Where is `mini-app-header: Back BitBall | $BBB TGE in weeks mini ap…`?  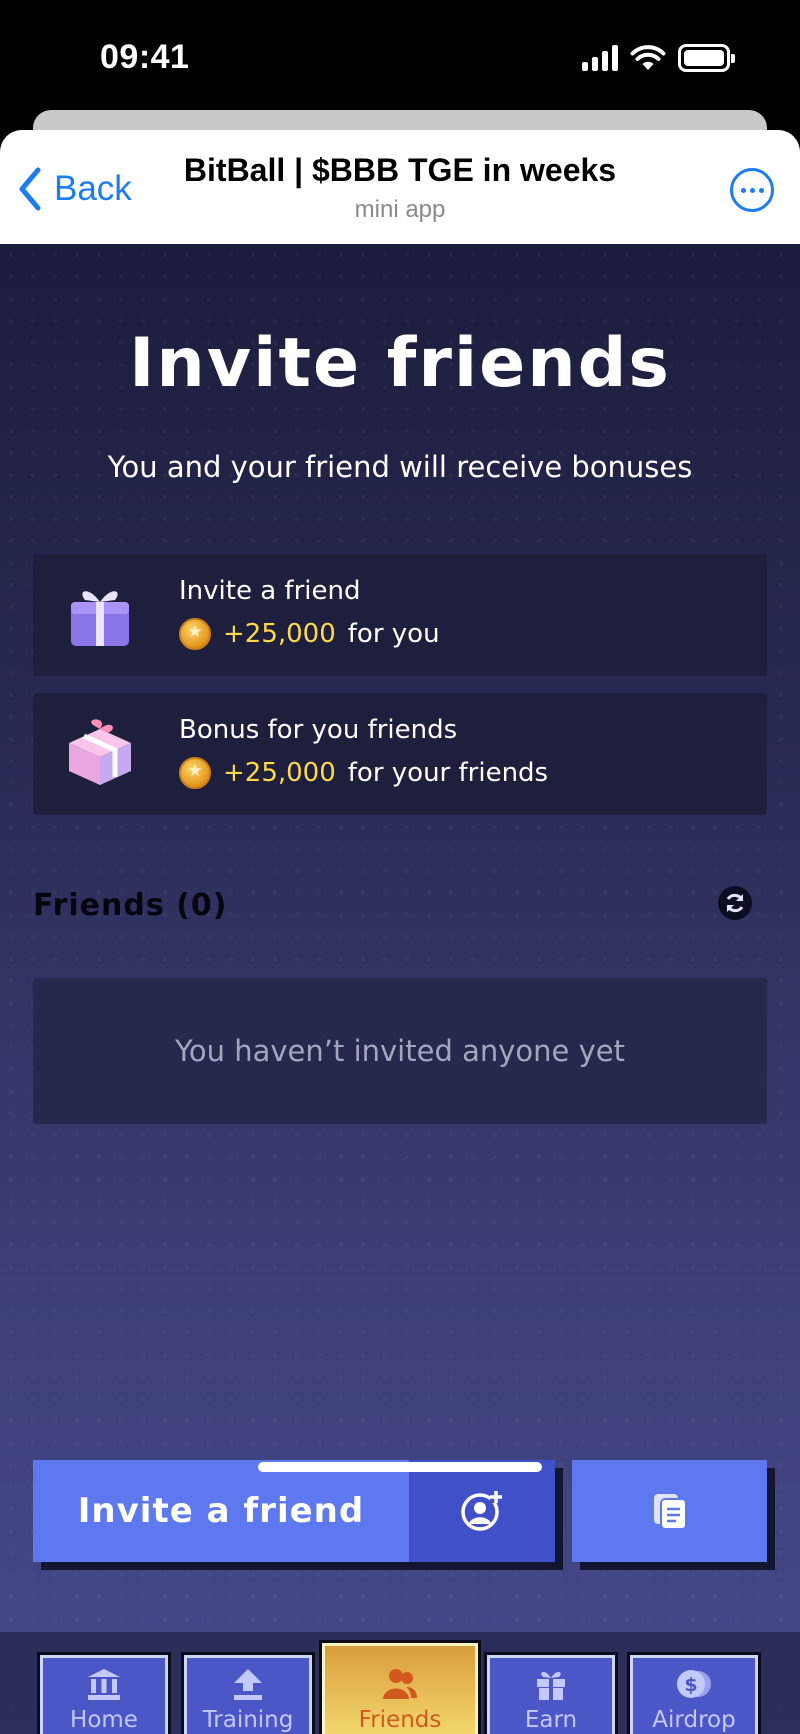 mini-app-header: Back BitBall | $BBB TGE in weeks mini ap… is located at coordinates (400, 187).